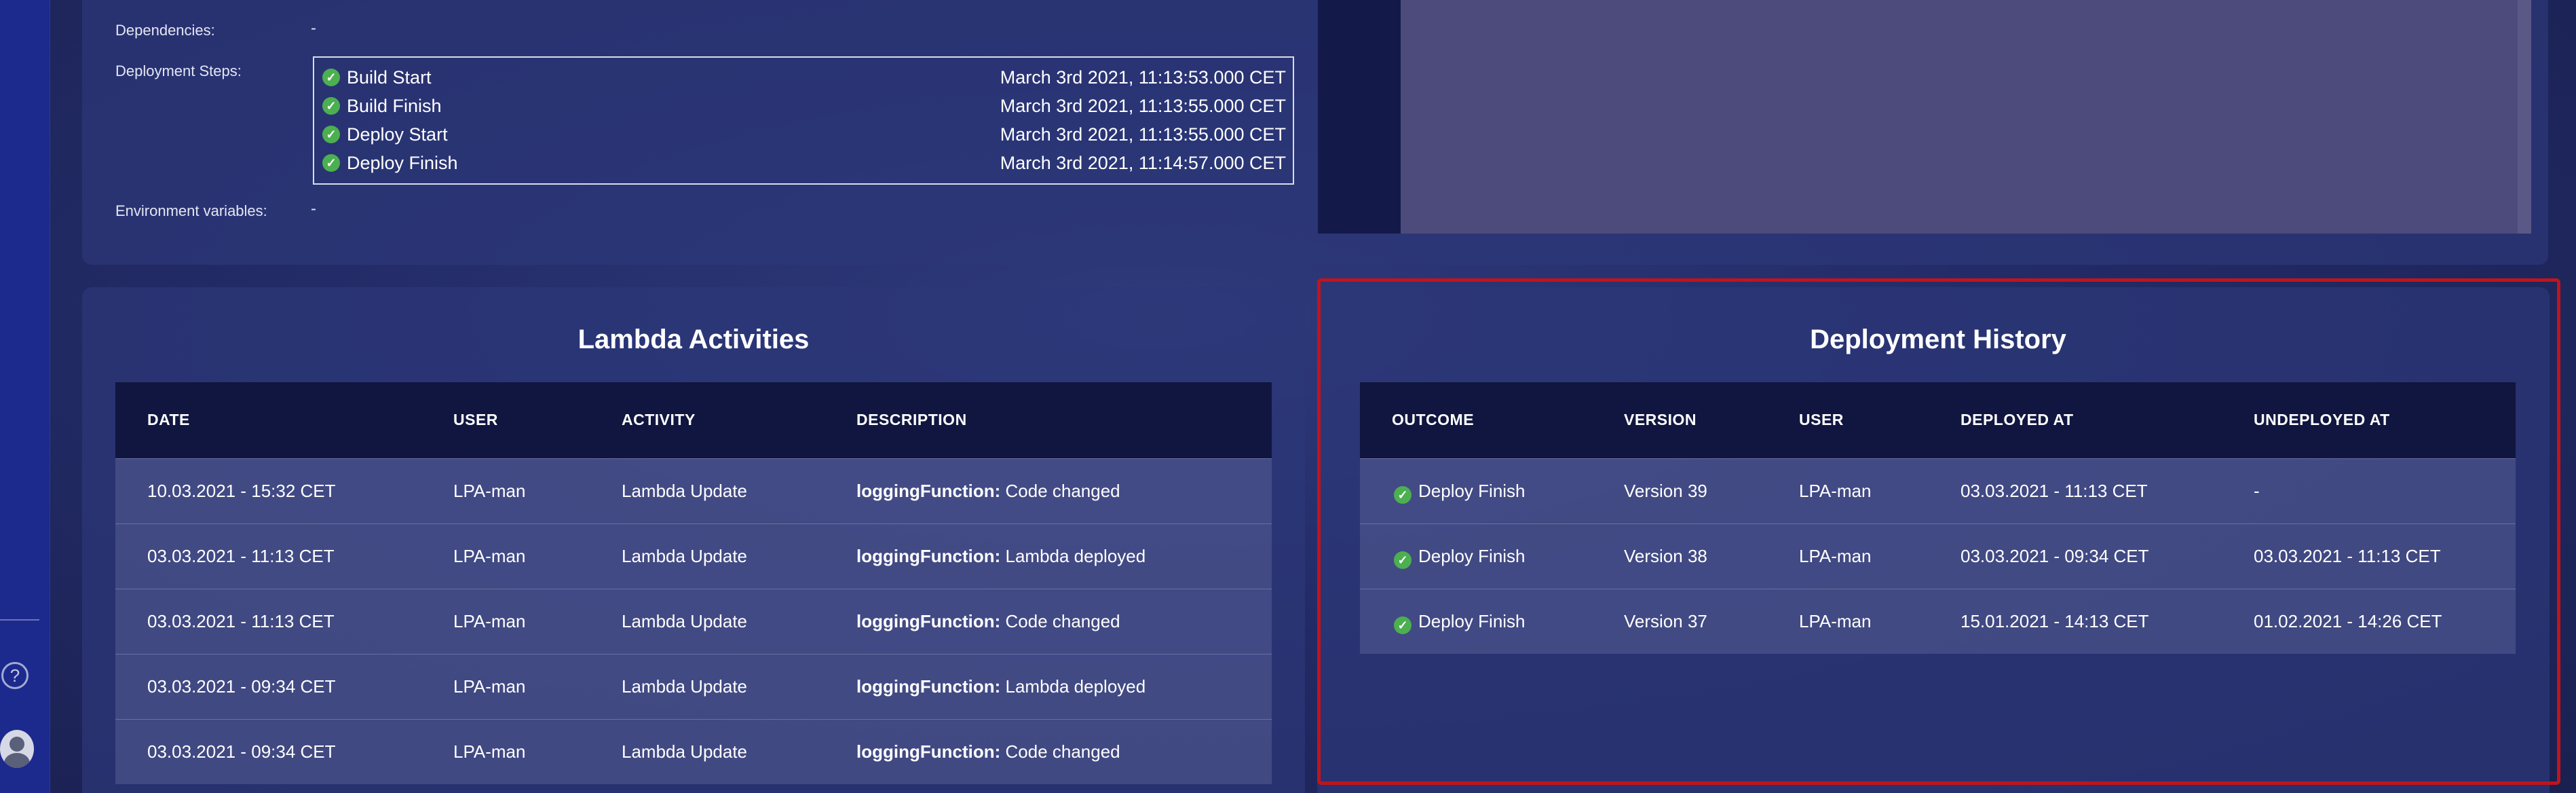  What do you see at coordinates (1665, 491) in the screenshot?
I see `cell-version: Version 39` at bounding box center [1665, 491].